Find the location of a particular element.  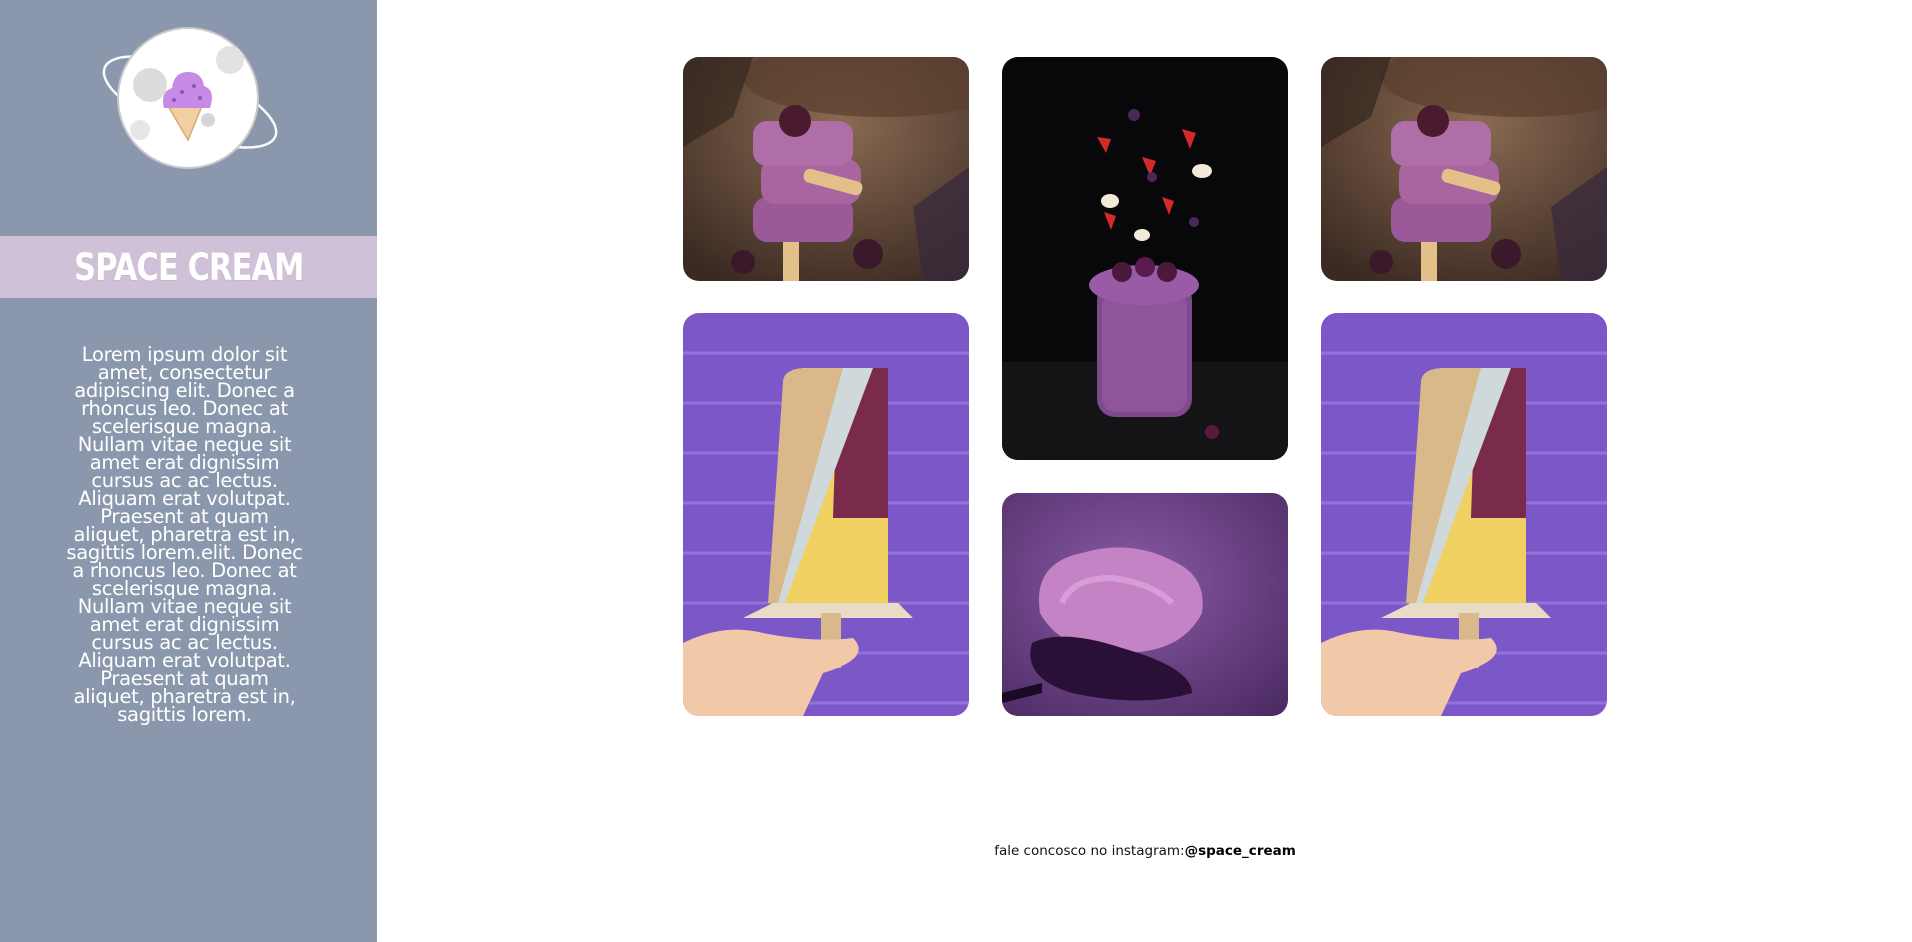

footer: fale concosco no instagram:@space_cream is located at coordinates (956, 851).